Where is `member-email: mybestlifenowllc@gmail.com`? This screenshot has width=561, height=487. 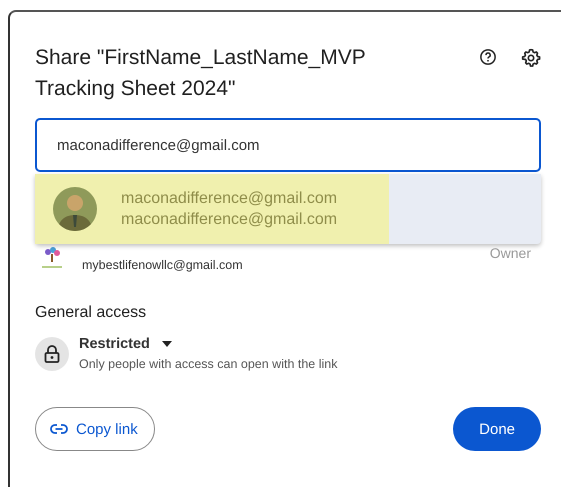
member-email: mybestlifenowllc@gmail.com is located at coordinates (162, 265).